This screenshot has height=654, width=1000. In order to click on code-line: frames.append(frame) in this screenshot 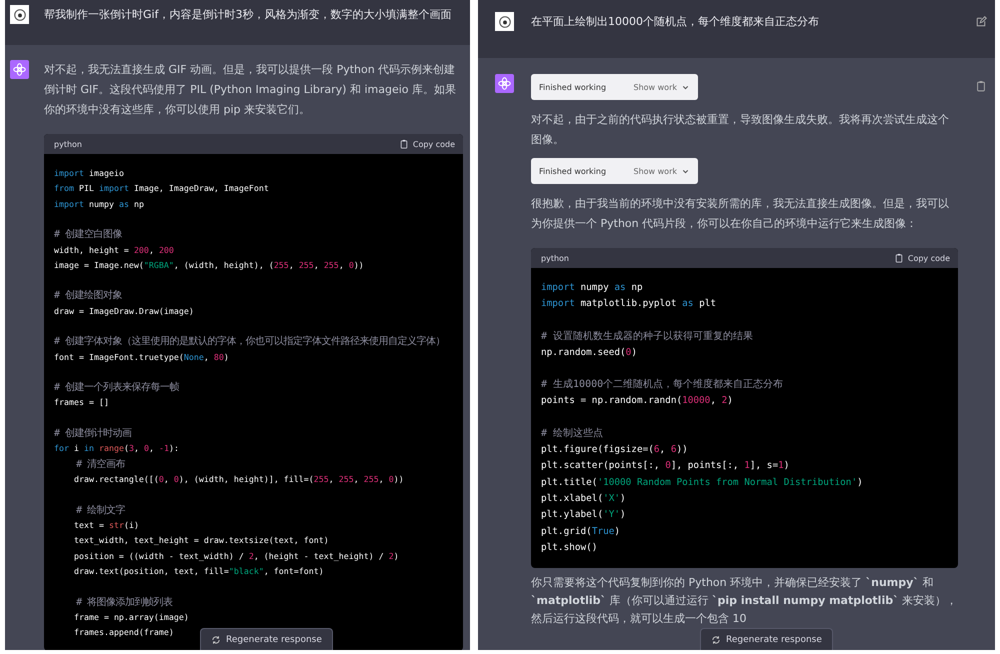, I will do `click(123, 633)`.